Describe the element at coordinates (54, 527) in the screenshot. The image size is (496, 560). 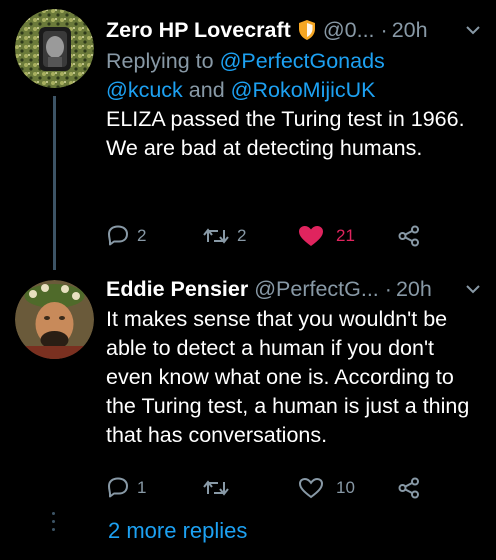
I see `thread-dots` at that location.